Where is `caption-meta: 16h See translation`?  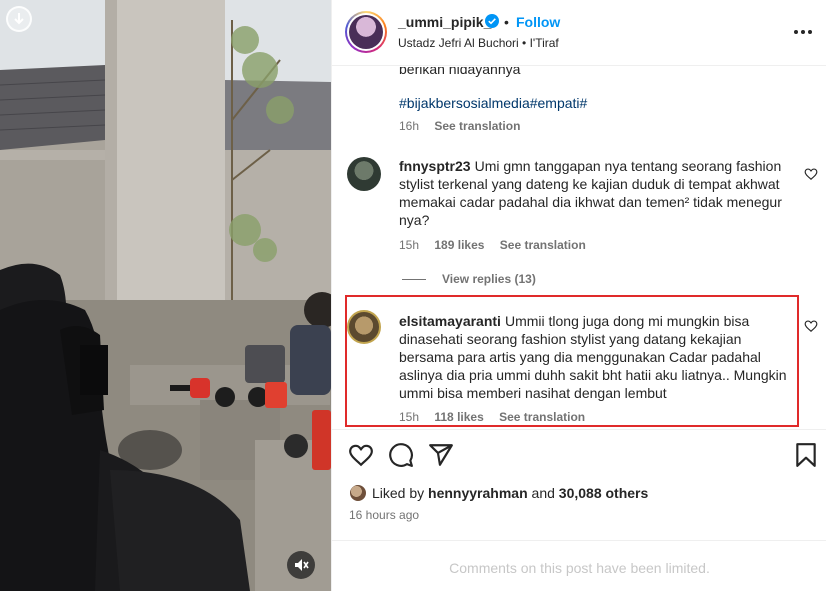 caption-meta: 16h See translation is located at coordinates (459, 126).